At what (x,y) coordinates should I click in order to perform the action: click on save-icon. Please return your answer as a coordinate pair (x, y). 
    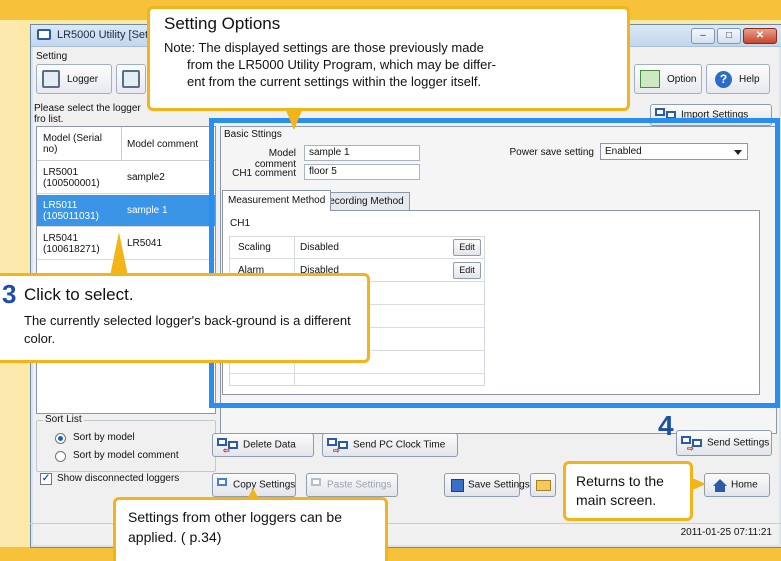
    Looking at the image, I should click on (457, 485).